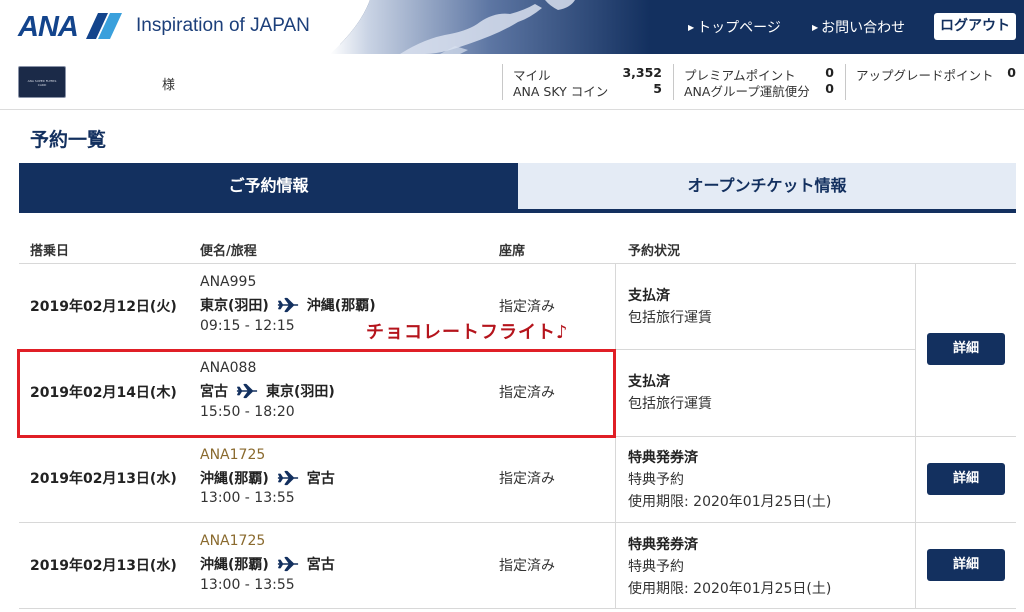 The width and height of the screenshot is (1024, 612). Describe the element at coordinates (1011, 72) in the screenshot. I see `upgrade-points-value: 0` at that location.